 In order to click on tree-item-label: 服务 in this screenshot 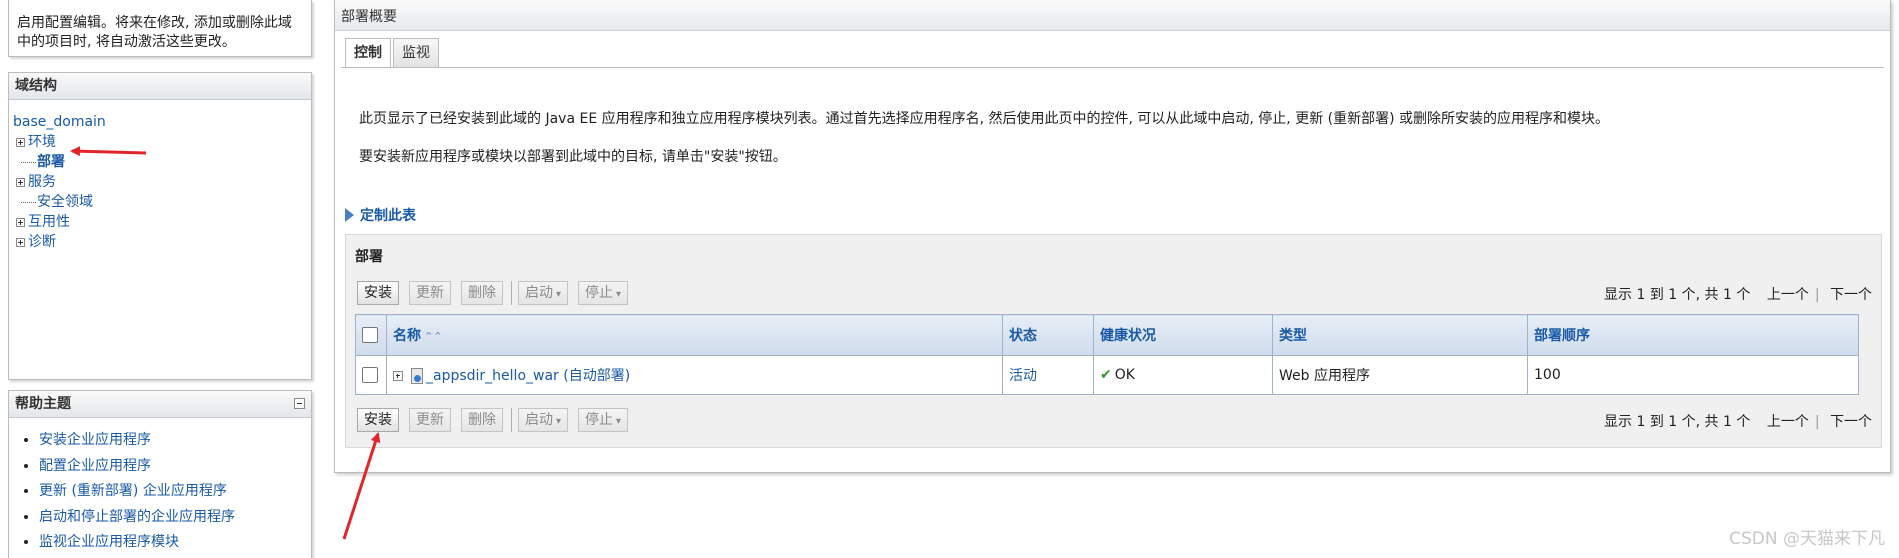, I will do `click(42, 182)`.